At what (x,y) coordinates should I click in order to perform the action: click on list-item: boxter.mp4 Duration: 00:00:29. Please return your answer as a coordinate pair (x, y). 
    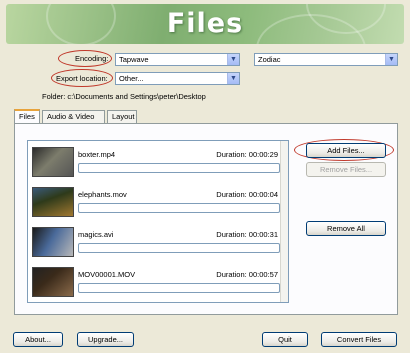
    Looking at the image, I should click on (156, 165).